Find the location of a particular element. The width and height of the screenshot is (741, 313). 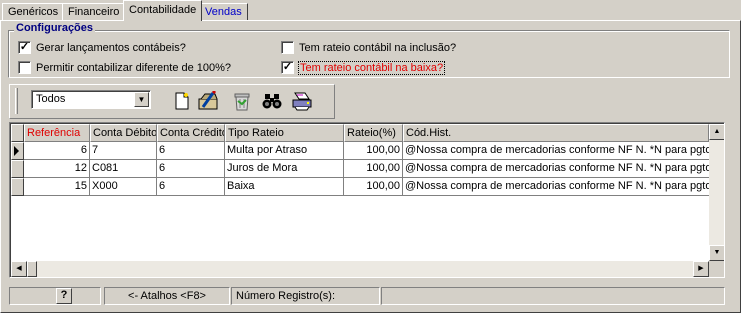

scroll-left-icon: ◀ is located at coordinates (19, 269).